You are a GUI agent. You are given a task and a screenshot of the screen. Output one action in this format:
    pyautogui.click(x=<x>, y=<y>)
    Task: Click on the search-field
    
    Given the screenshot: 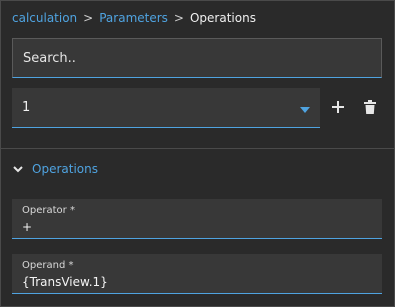 What is the action you would take?
    pyautogui.click(x=197, y=58)
    